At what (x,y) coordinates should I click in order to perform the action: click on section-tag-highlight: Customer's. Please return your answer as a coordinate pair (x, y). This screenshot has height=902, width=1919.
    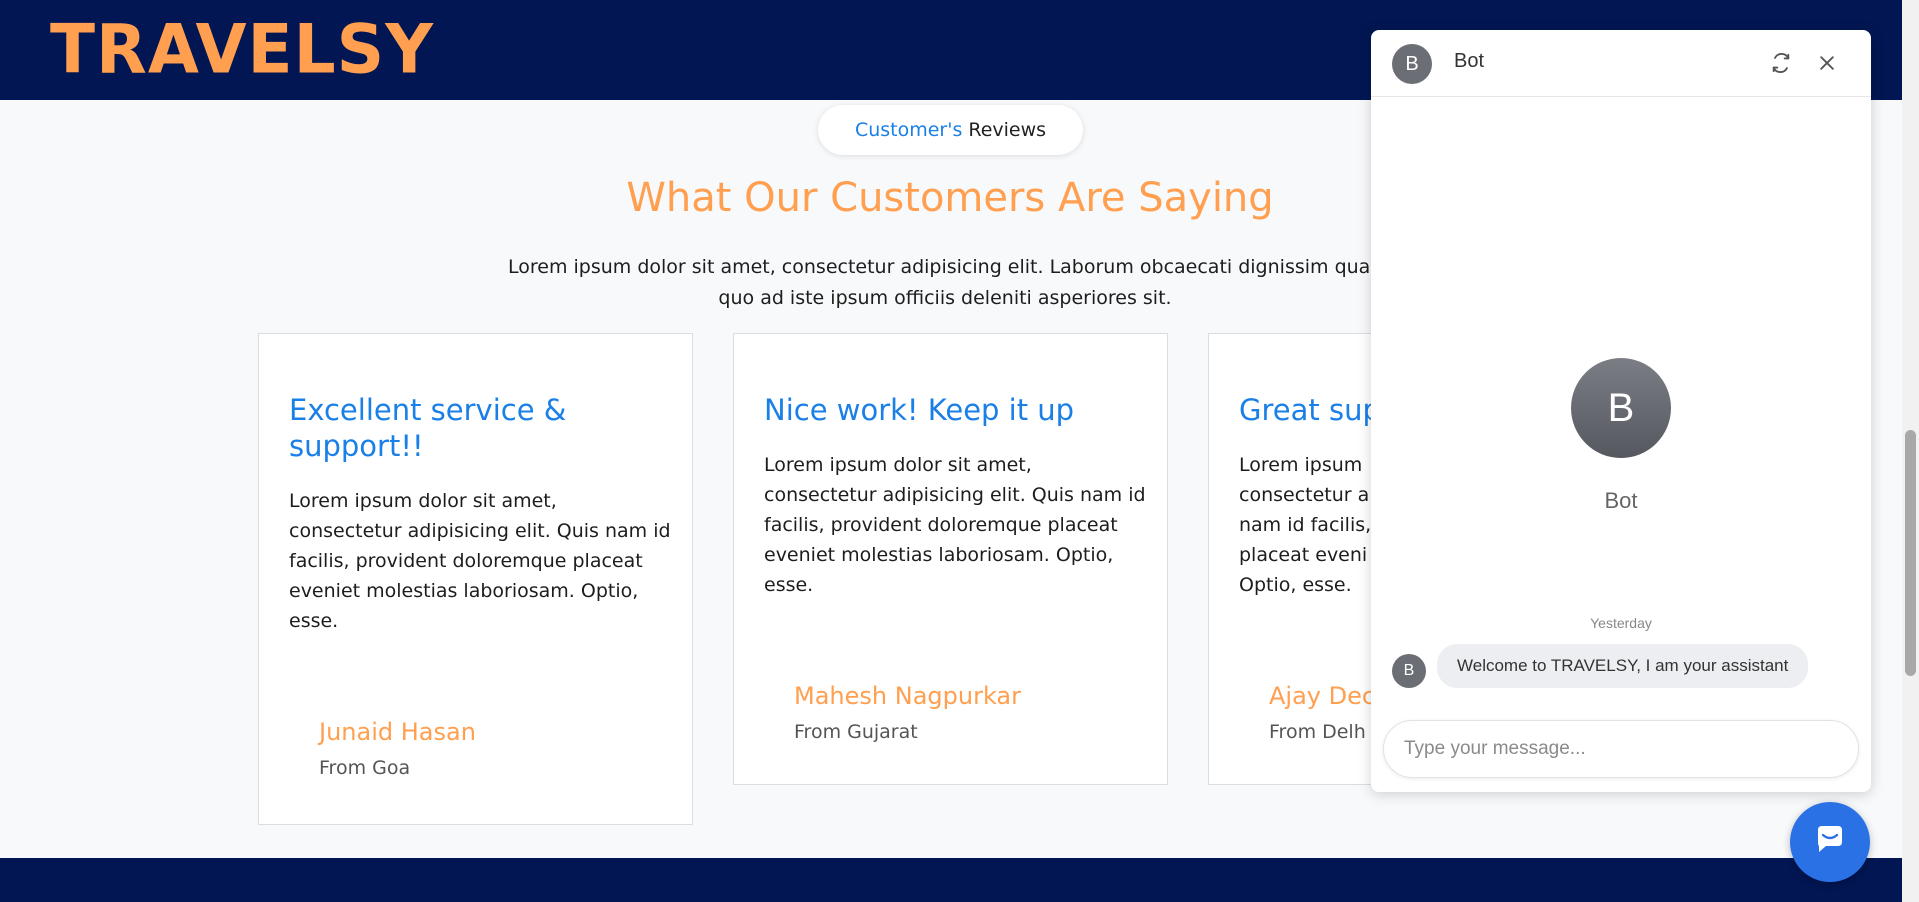
    Looking at the image, I should click on (908, 130).